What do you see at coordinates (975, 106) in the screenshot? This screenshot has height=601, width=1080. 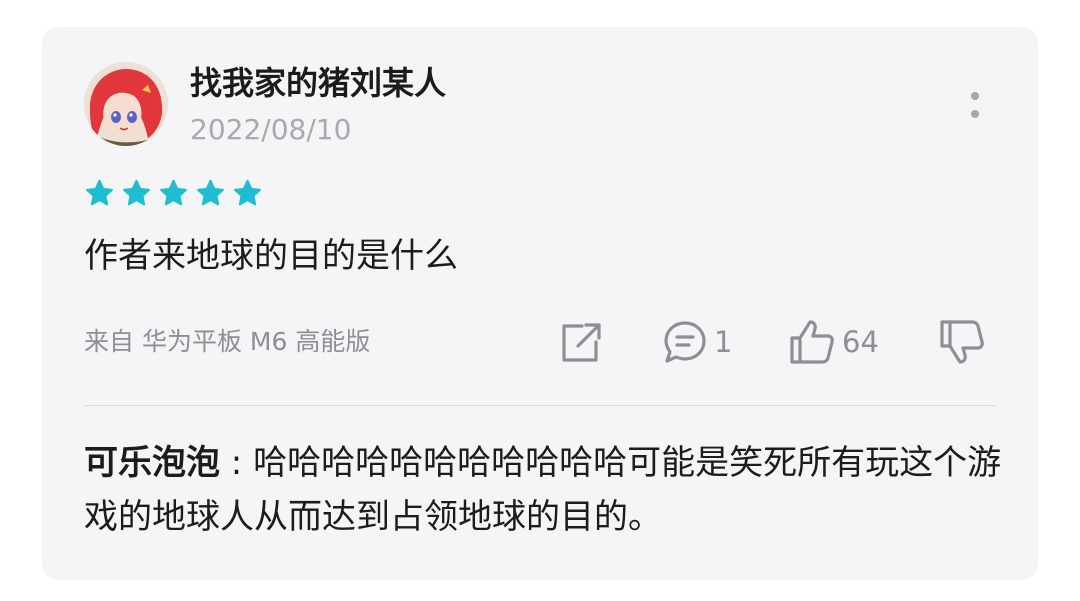 I see `more-vertical-icon` at bounding box center [975, 106].